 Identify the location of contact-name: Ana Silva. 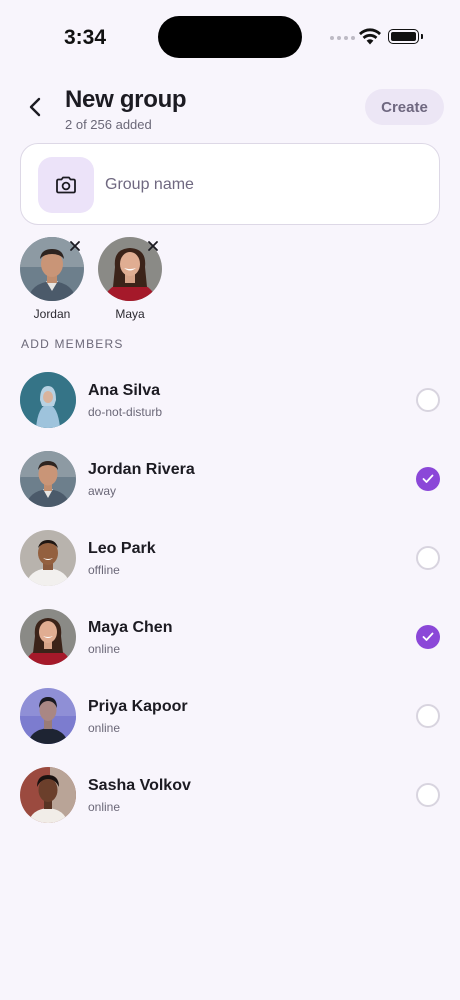
(124, 390).